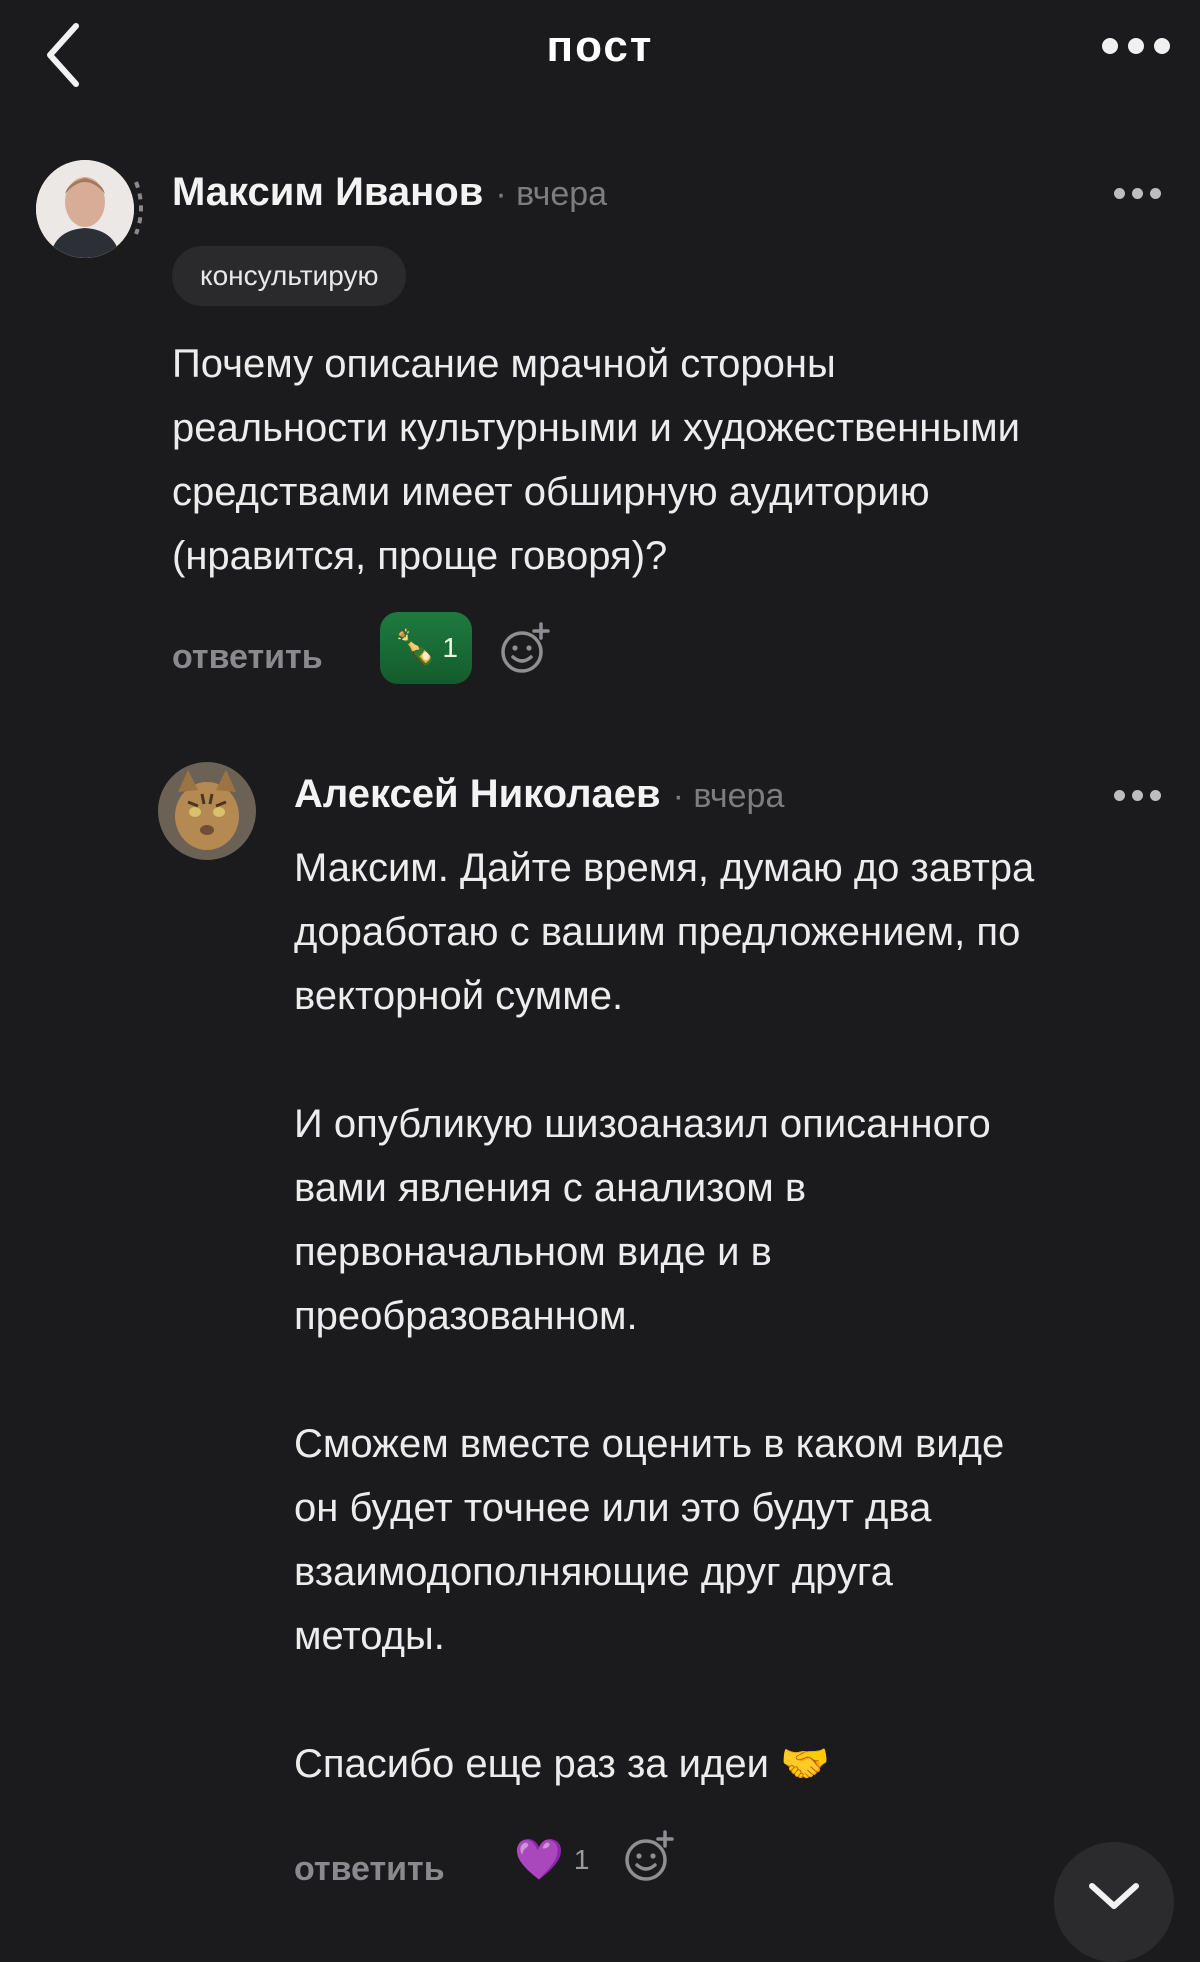  What do you see at coordinates (504, 364) in the screenshot?
I see `post-text-line: Почему описание мрачной стороны` at bounding box center [504, 364].